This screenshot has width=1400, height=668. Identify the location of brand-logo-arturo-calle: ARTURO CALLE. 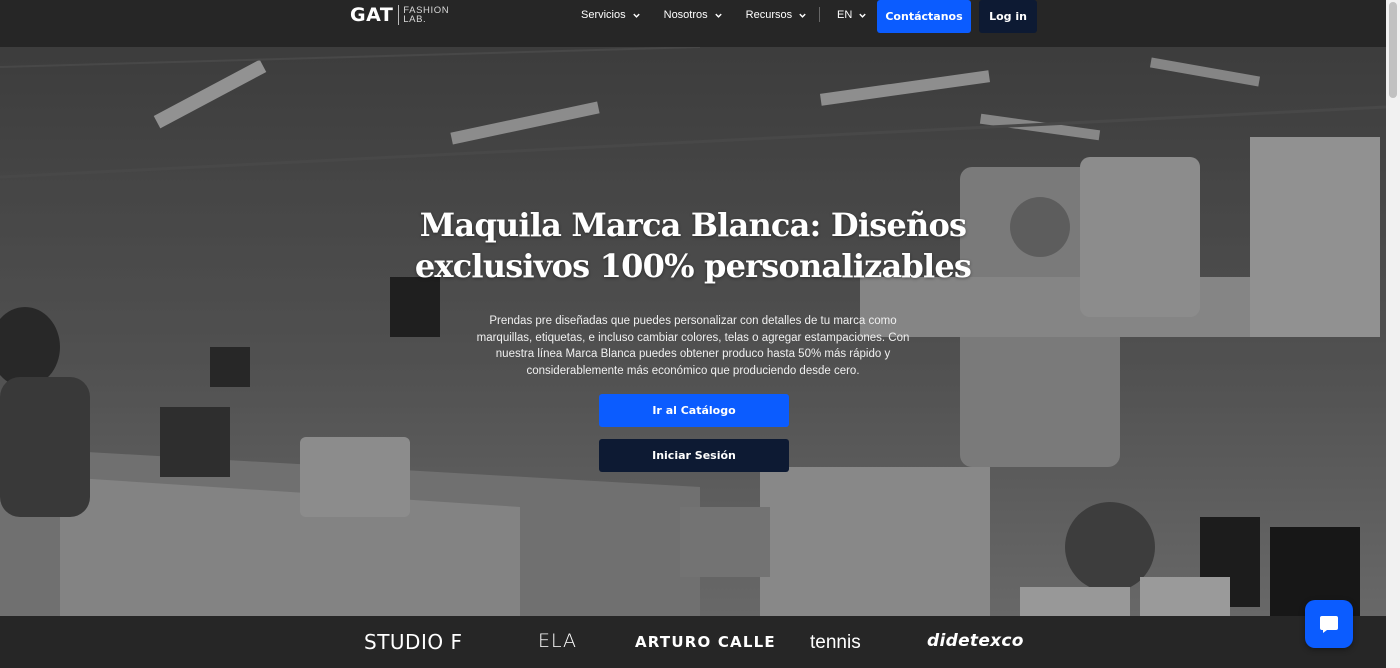
(705, 642).